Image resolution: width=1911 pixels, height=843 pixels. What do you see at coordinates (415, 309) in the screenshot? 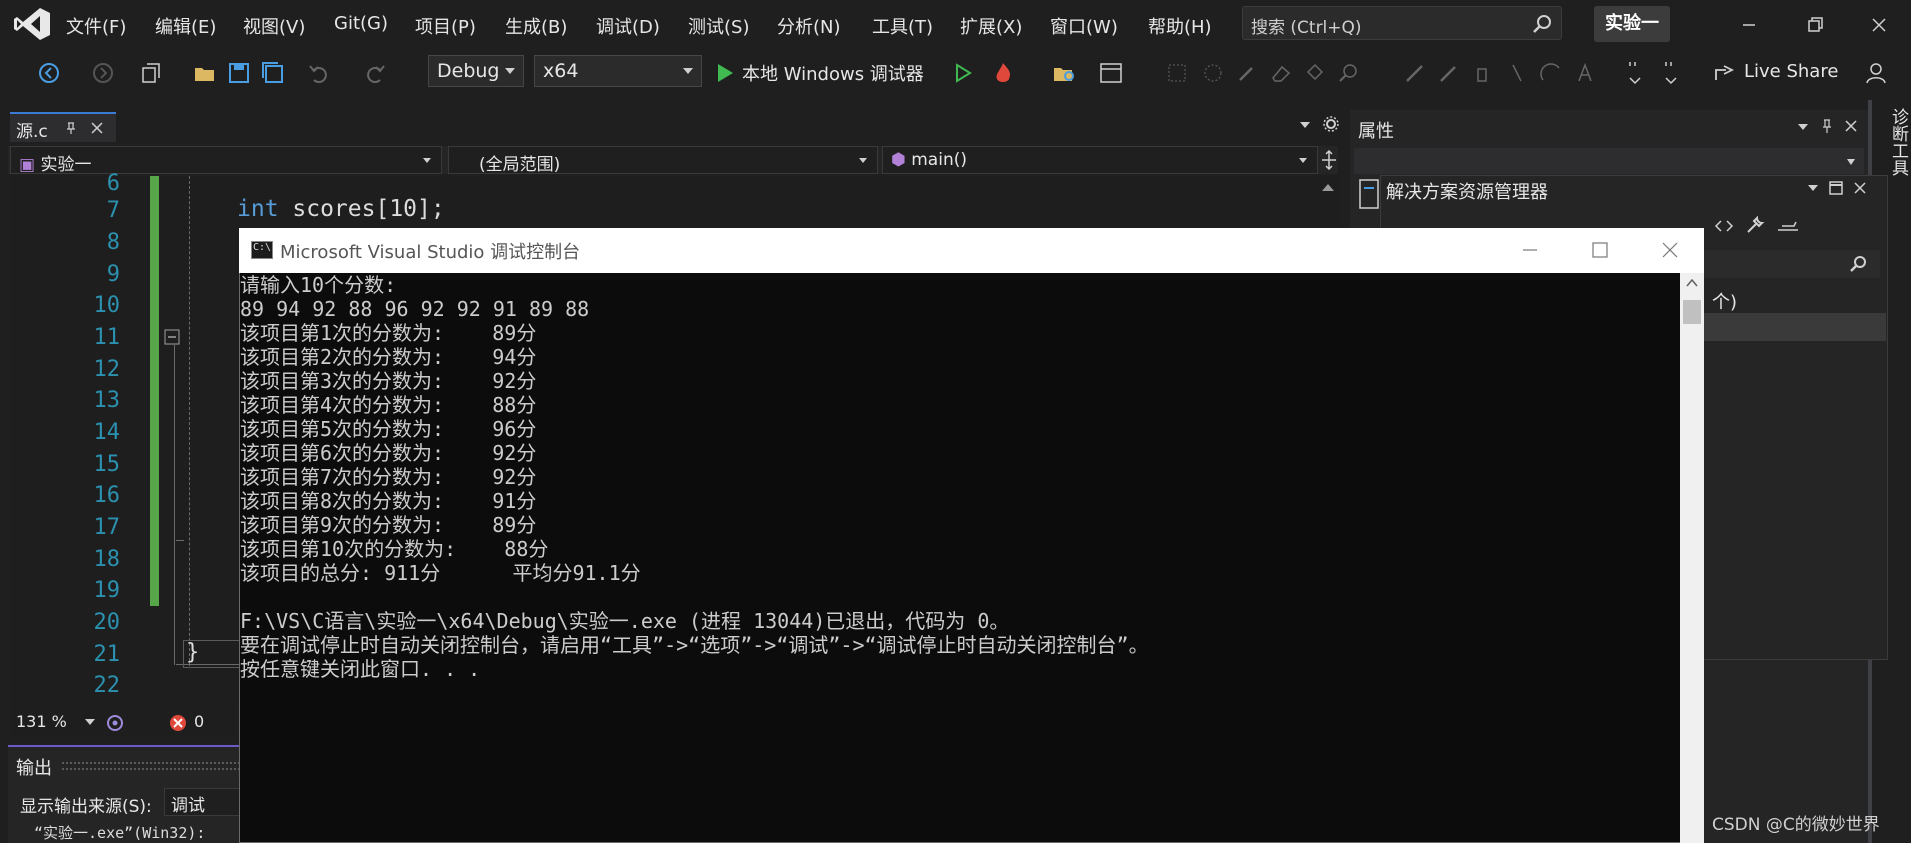
I see `console-line: 89 94 92 88 96 92 92 91 89 88` at bounding box center [415, 309].